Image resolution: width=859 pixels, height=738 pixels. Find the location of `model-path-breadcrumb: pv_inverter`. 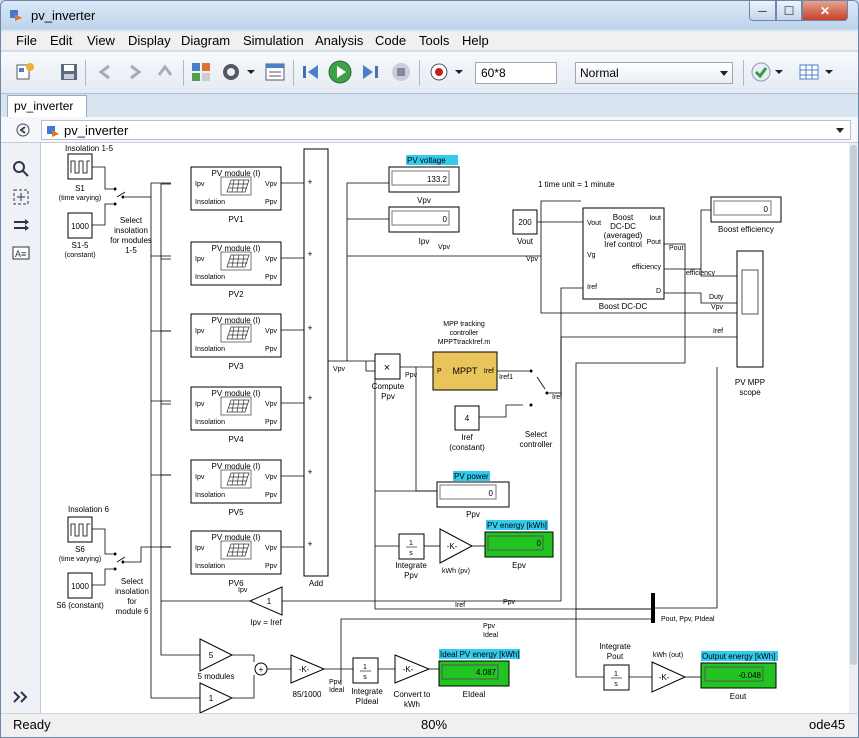

model-path-breadcrumb: pv_inverter is located at coordinates (446, 130).